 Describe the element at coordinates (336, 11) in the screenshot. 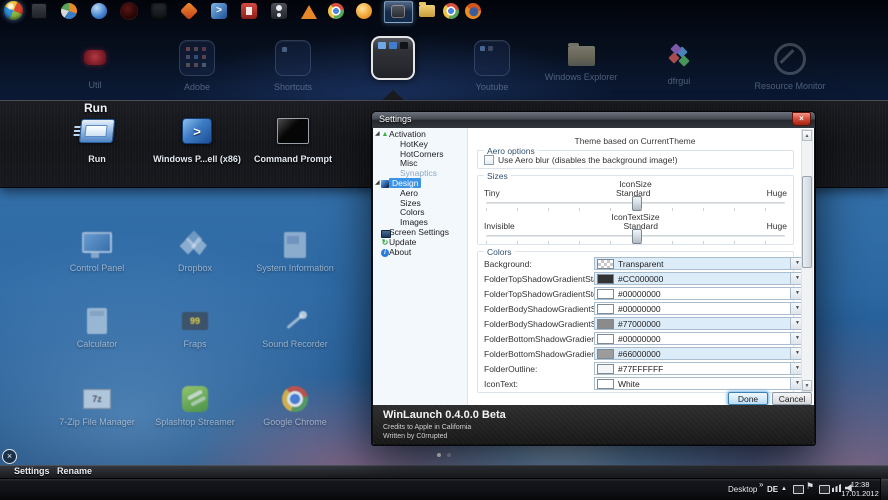

I see `taskbar-icon-chrome` at that location.